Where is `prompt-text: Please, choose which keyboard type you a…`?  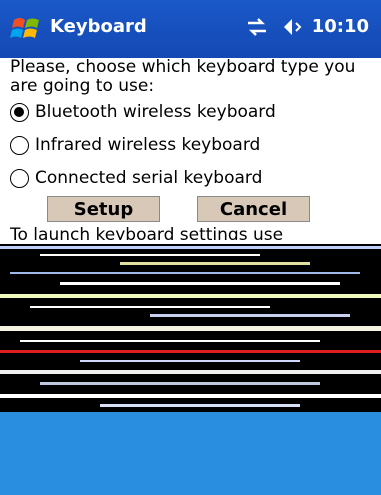
prompt-text: Please, choose which keyboard type you a… is located at coordinates (183, 76).